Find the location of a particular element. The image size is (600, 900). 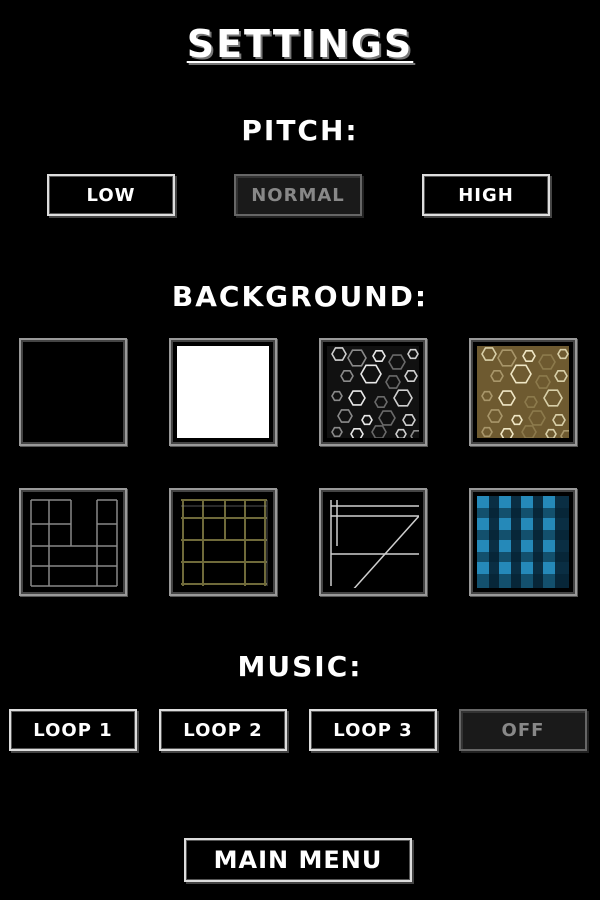

background-tile-white is located at coordinates (223, 392).